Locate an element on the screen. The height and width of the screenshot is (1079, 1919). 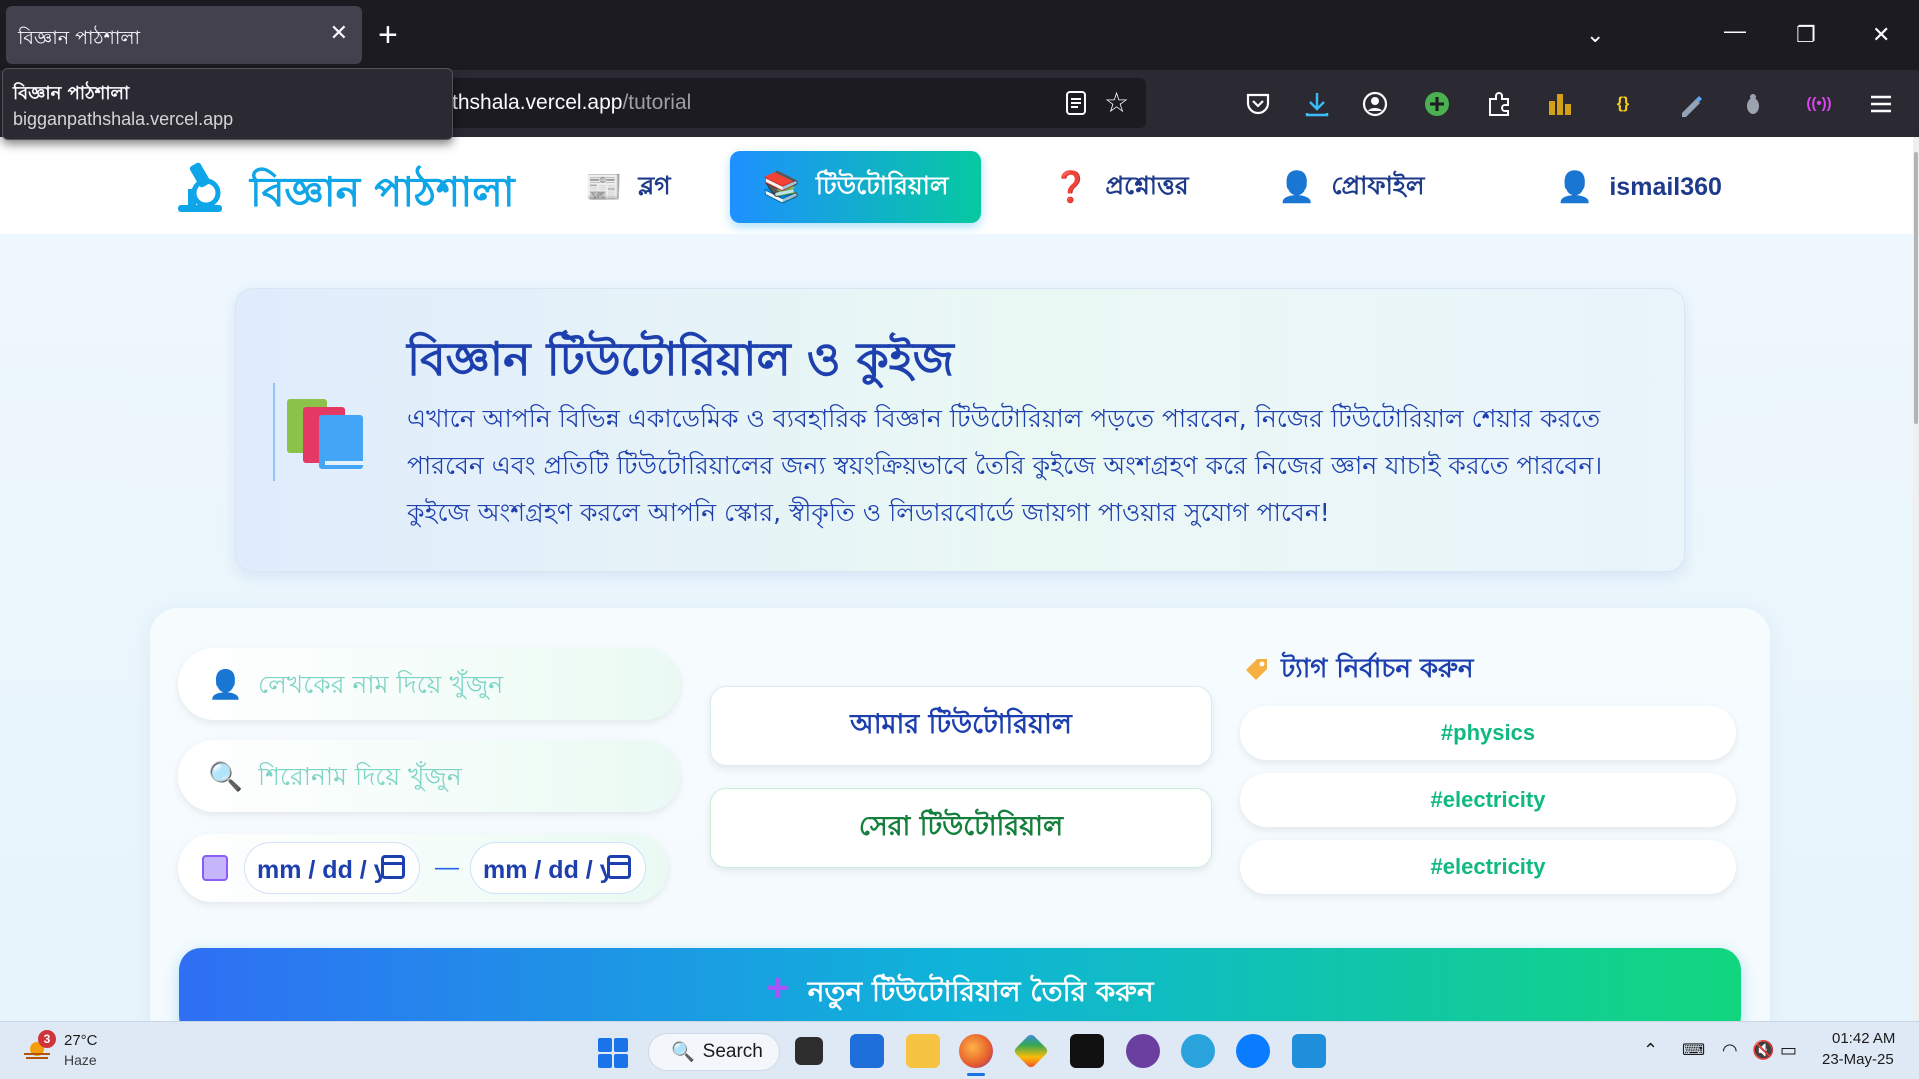
tag-icon is located at coordinates (1256, 669).